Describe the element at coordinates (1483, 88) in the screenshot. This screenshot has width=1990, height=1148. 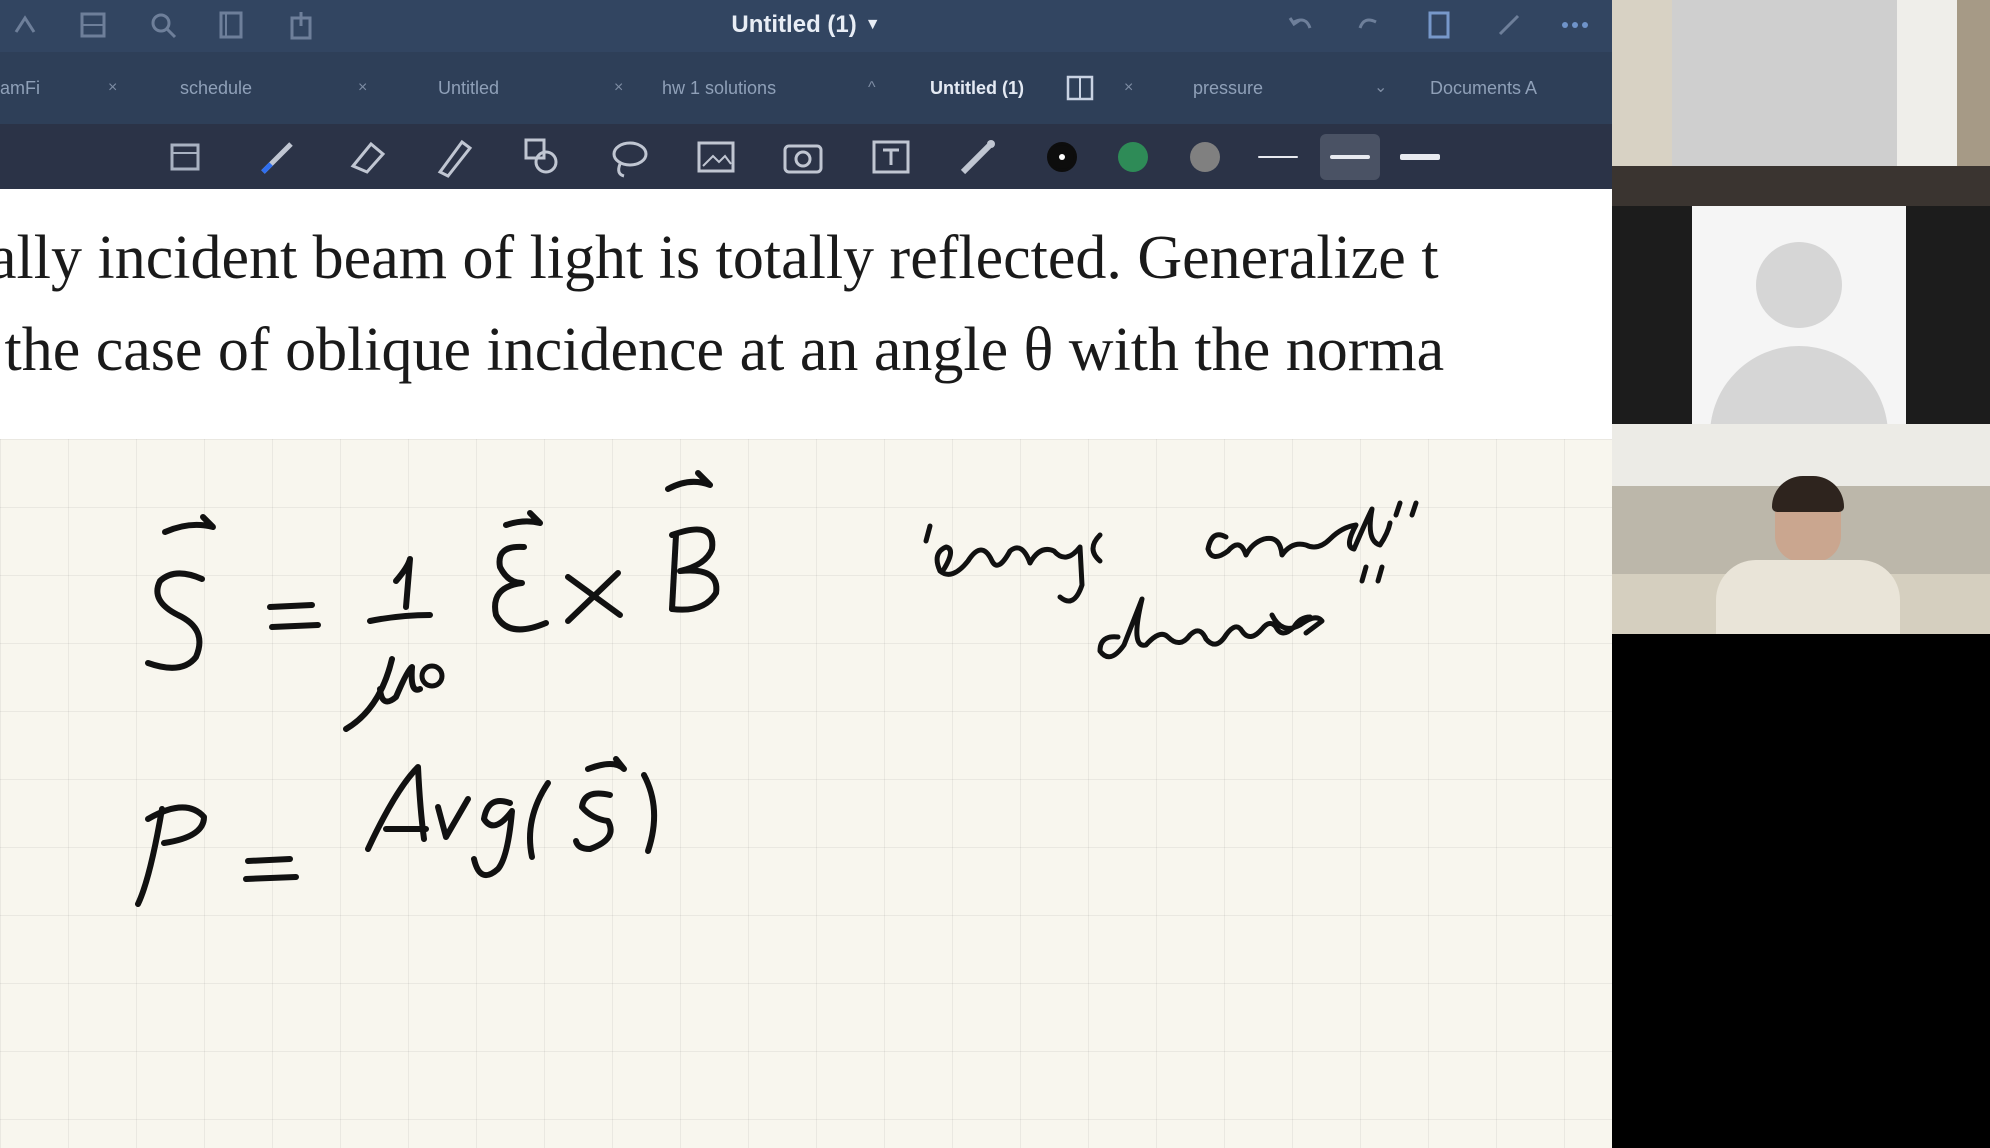
I see `tab-documents: Documents A` at that location.